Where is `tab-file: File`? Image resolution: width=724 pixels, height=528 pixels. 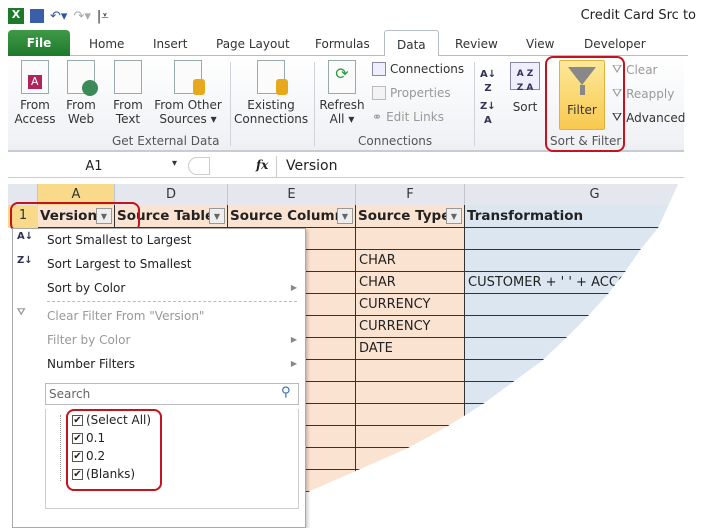 tab-file: File is located at coordinates (39, 43).